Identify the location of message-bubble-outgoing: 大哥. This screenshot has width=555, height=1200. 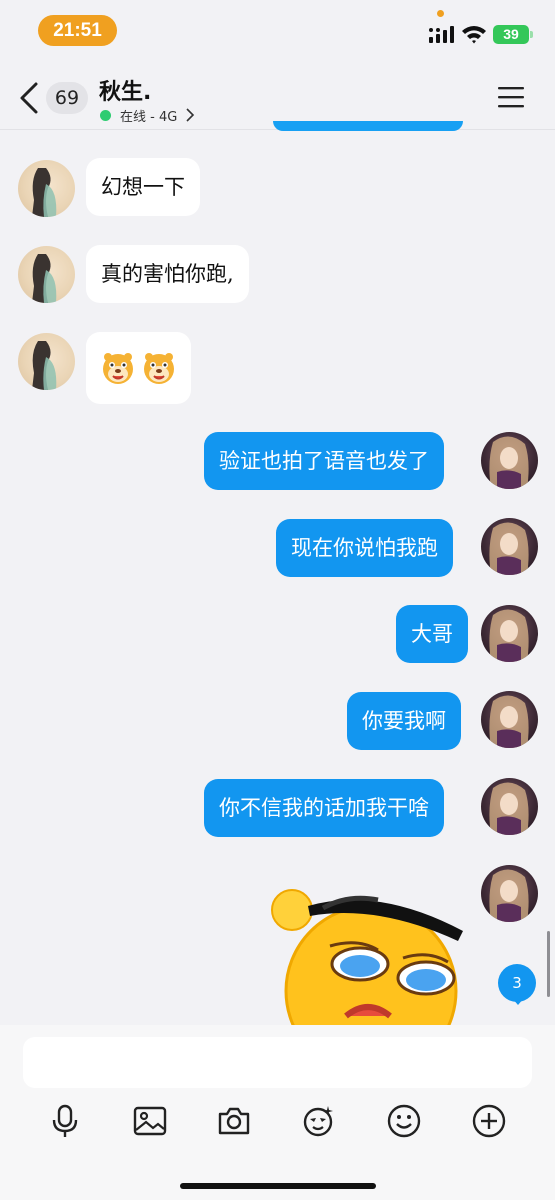
(432, 634).